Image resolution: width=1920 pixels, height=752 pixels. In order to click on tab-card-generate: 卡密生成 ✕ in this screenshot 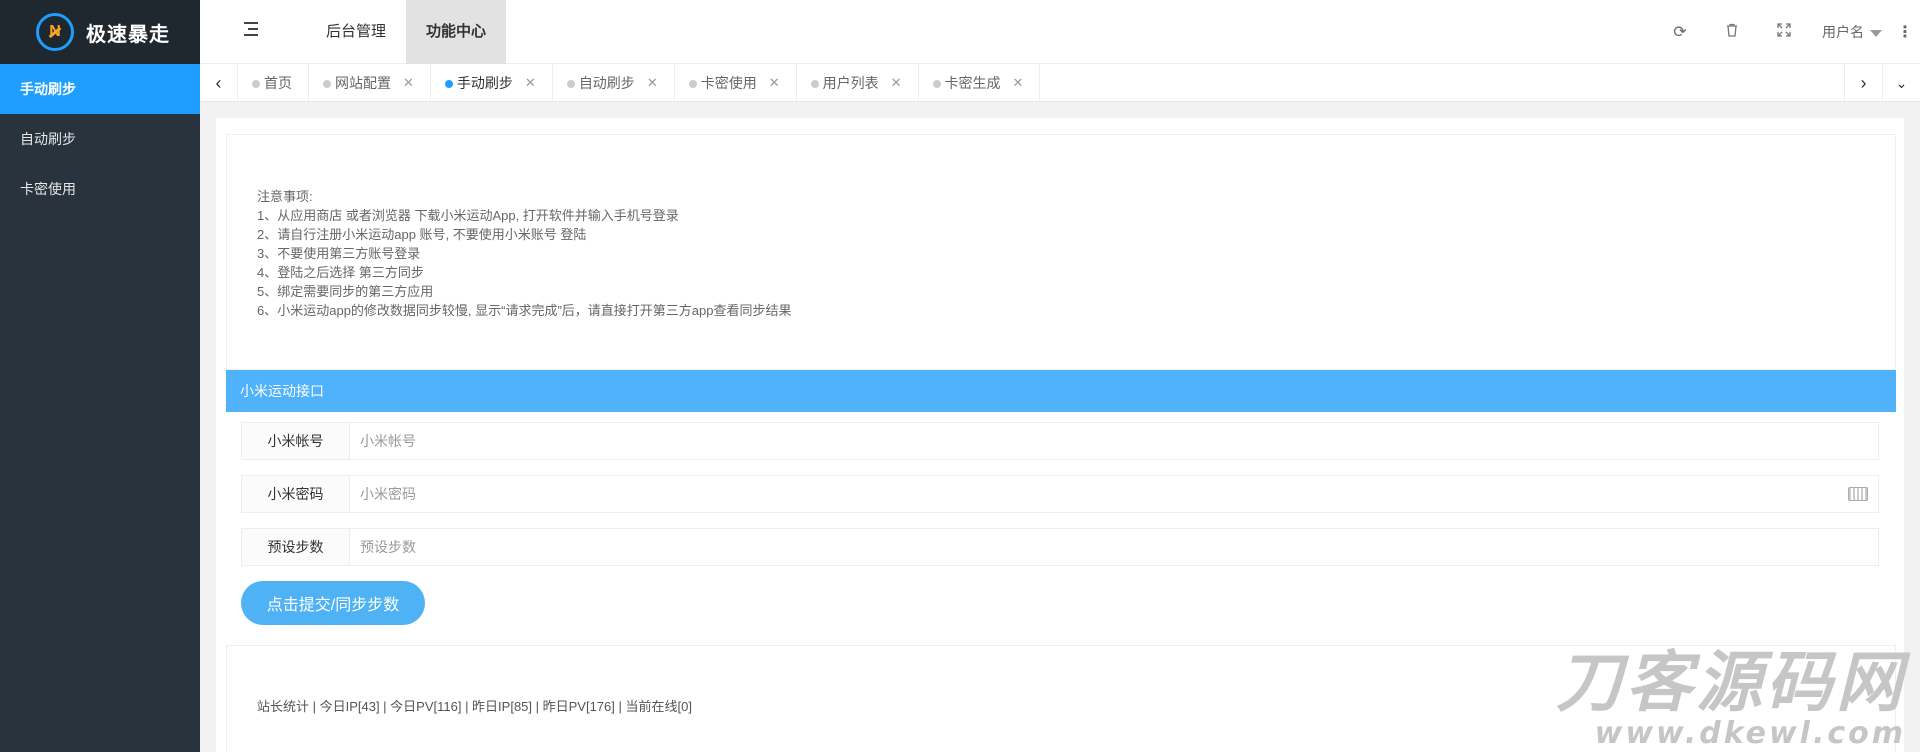, I will do `click(980, 83)`.